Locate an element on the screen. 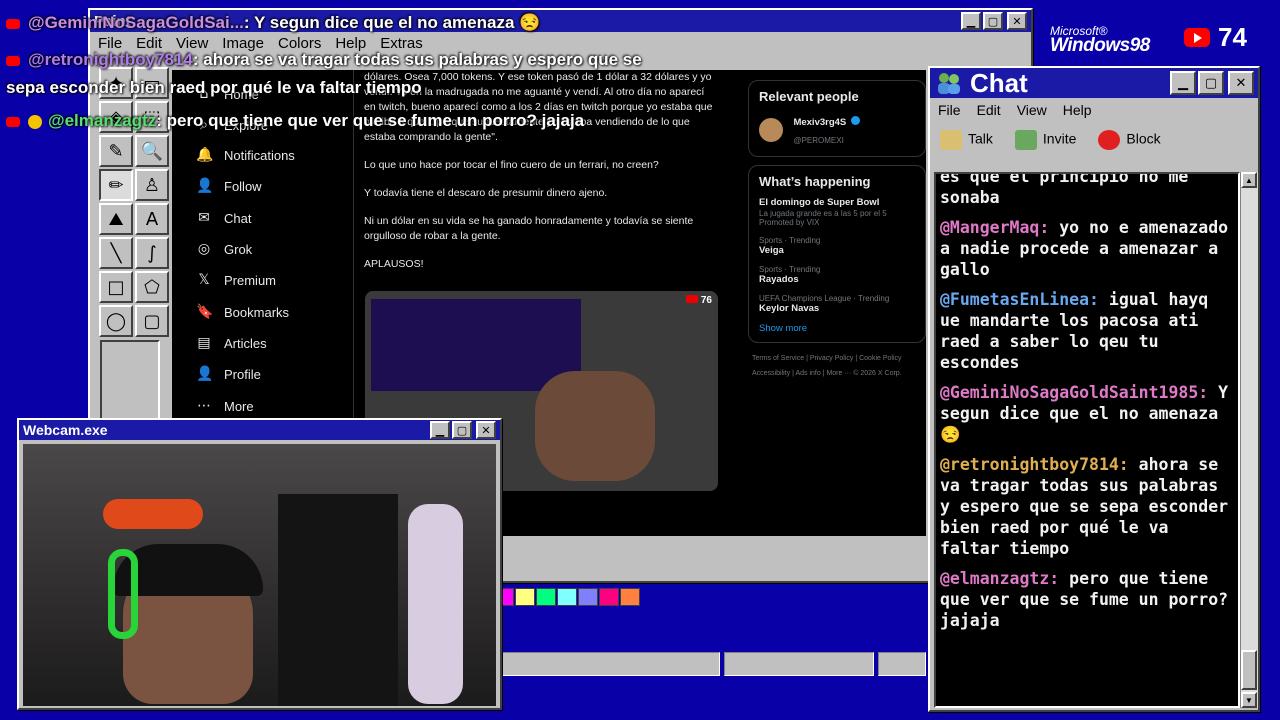  nav-label: Articles is located at coordinates (245, 343).